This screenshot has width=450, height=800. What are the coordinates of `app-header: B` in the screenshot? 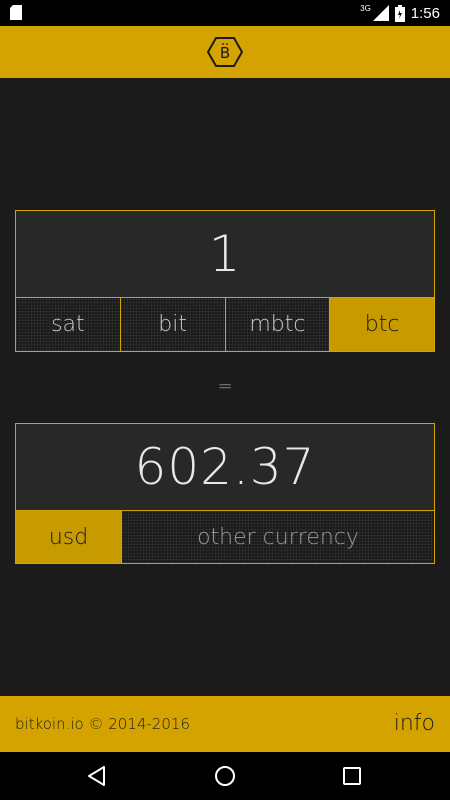 It's located at (225, 52).